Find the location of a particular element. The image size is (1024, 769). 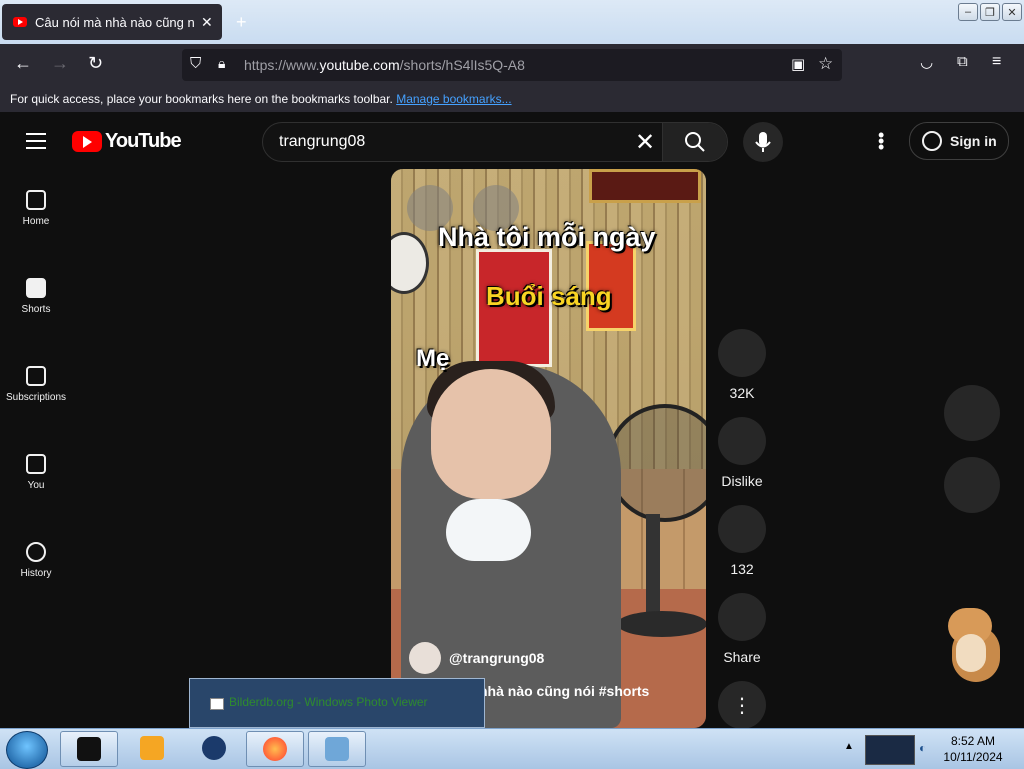

comment-icon is located at coordinates (742, 529).